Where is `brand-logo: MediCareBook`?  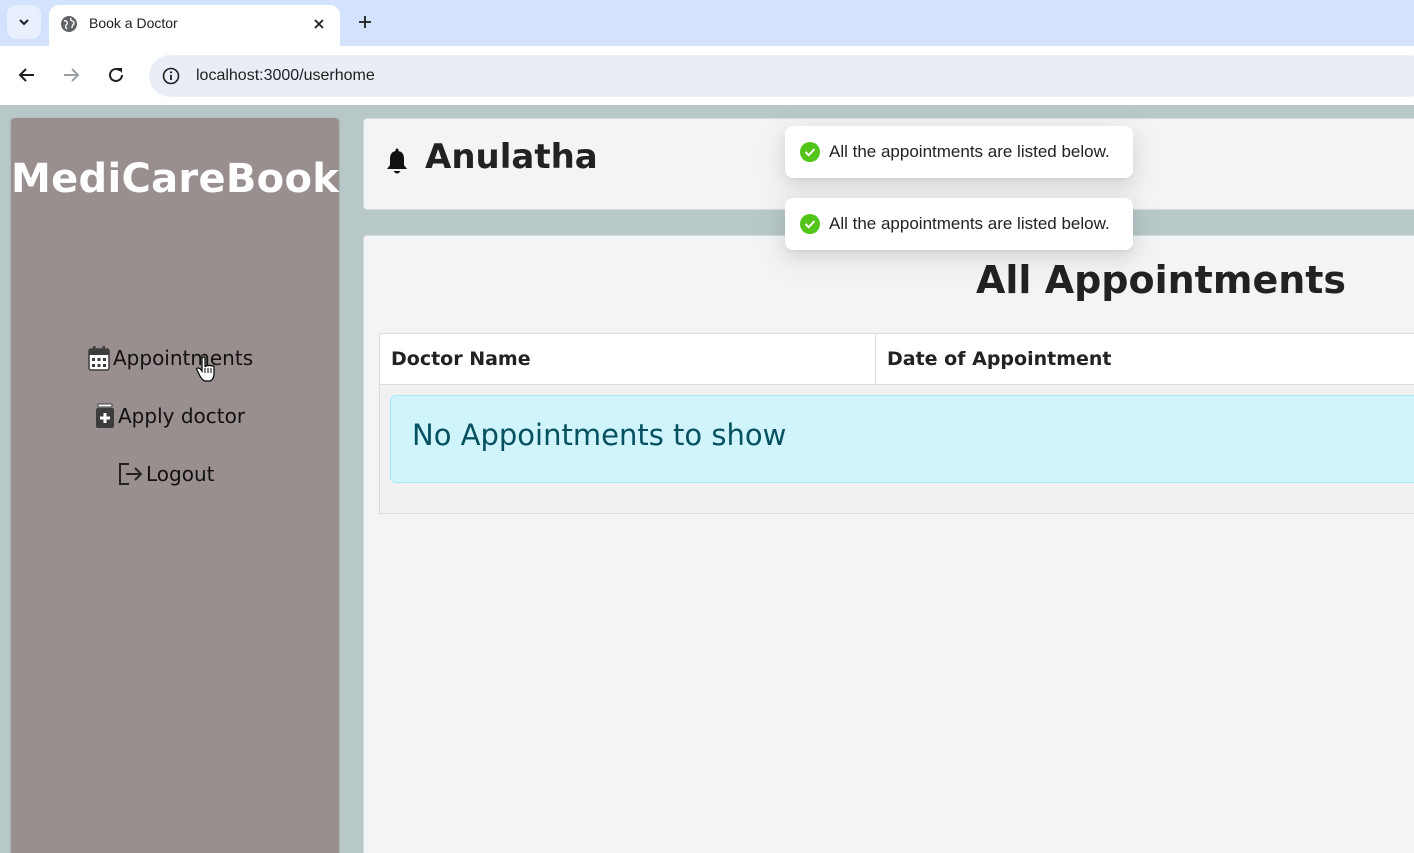
brand-logo: MediCareBook is located at coordinates (175, 179).